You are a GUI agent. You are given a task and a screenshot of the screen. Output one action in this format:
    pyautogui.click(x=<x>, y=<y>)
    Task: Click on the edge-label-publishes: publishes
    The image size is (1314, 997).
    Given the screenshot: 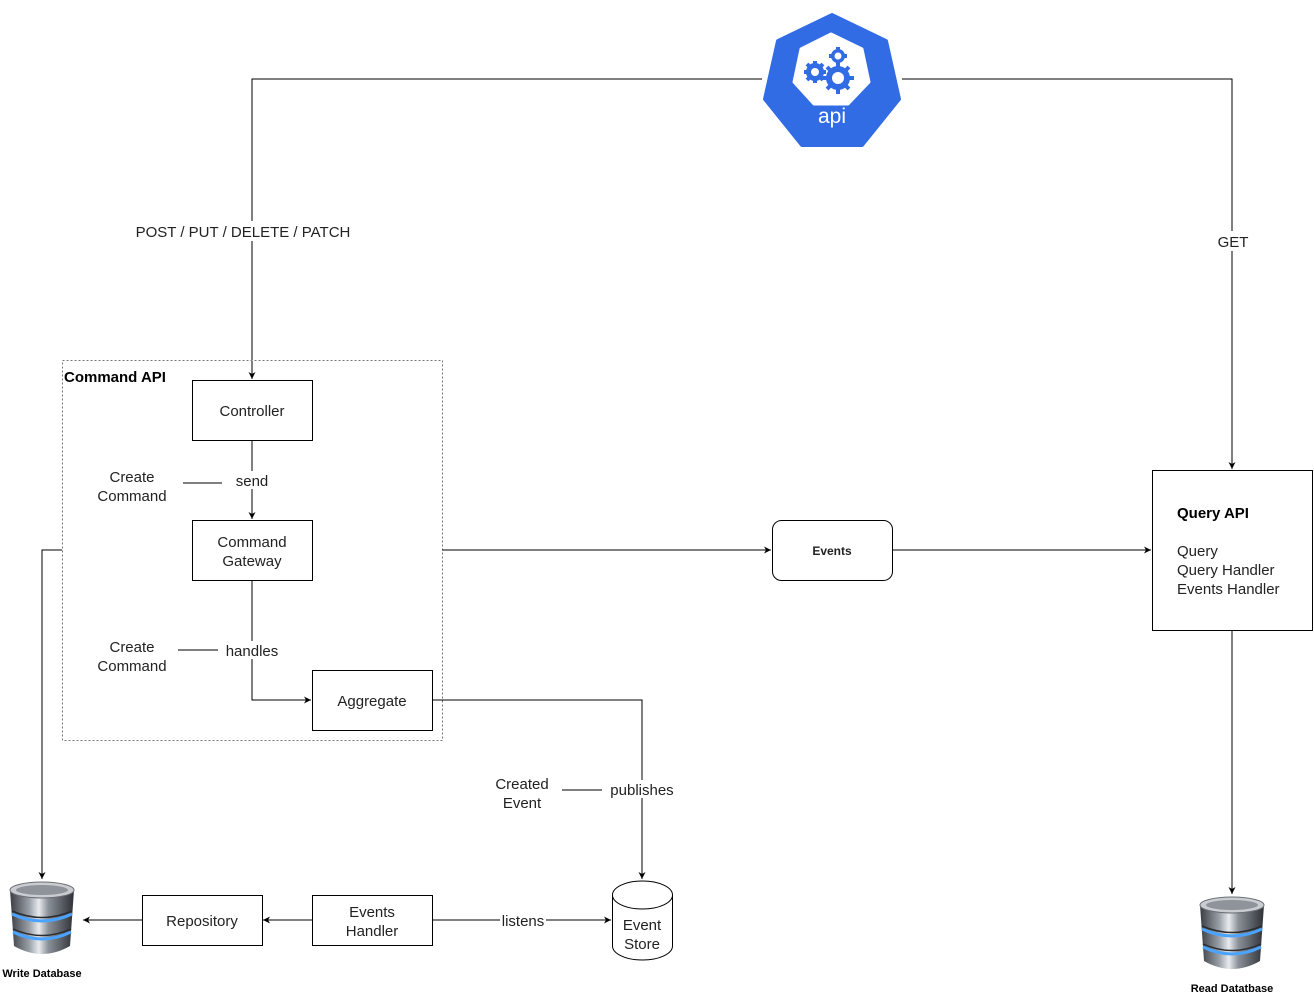 What is the action you would take?
    pyautogui.click(x=641, y=790)
    